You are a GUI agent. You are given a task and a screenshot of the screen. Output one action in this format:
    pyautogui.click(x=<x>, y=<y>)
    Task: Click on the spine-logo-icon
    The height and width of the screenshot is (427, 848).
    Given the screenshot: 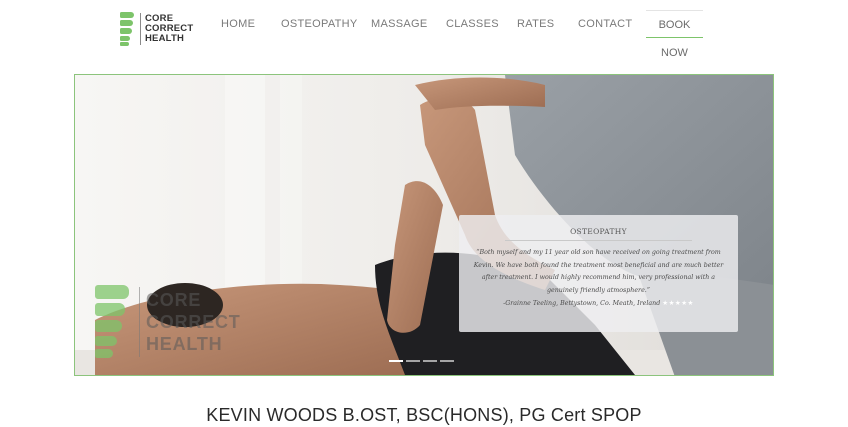 What is the action you would take?
    pyautogui.click(x=113, y=322)
    